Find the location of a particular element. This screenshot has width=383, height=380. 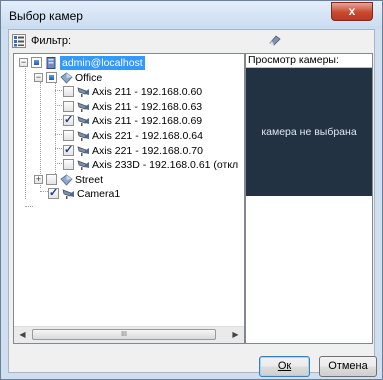

tree-node: − admin@localhost is located at coordinates (129, 63).